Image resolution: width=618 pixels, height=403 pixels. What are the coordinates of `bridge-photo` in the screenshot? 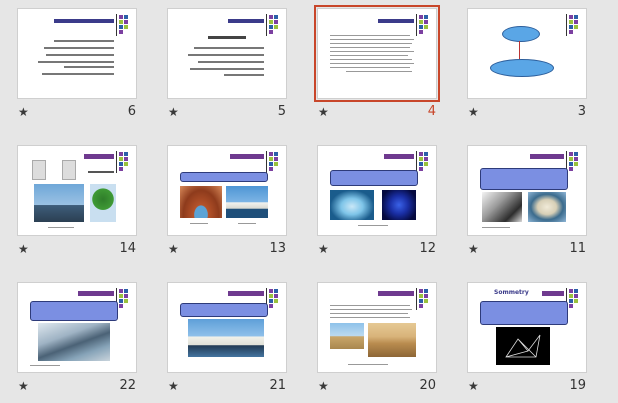 It's located at (59, 203).